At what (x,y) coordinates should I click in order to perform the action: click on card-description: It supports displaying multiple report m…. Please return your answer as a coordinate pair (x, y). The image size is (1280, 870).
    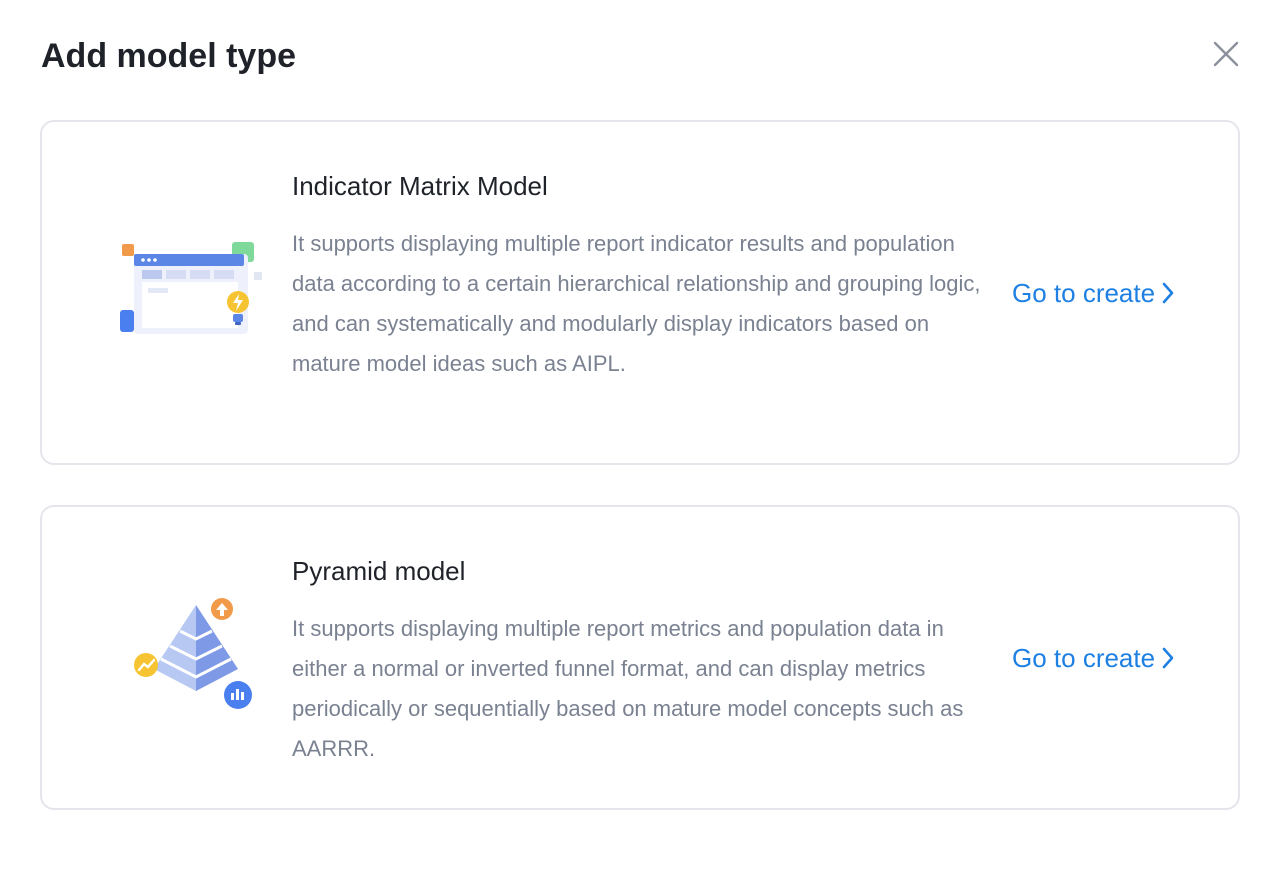
    Looking at the image, I should click on (628, 688).